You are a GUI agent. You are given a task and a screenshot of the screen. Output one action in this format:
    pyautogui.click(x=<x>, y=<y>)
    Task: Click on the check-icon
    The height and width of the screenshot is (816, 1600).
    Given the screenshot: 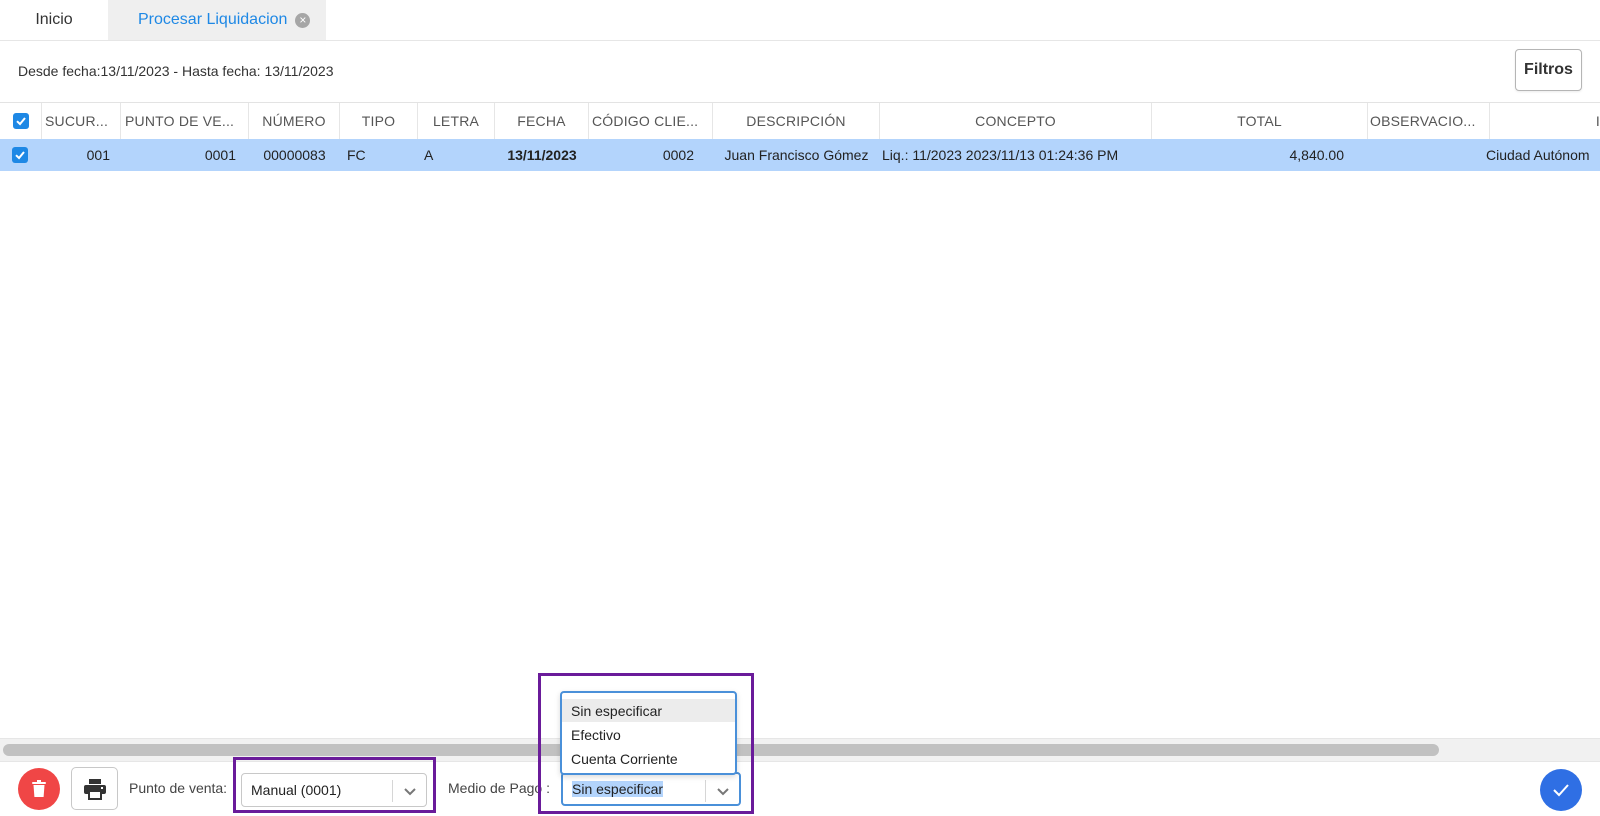 What is the action you would take?
    pyautogui.click(x=1561, y=790)
    